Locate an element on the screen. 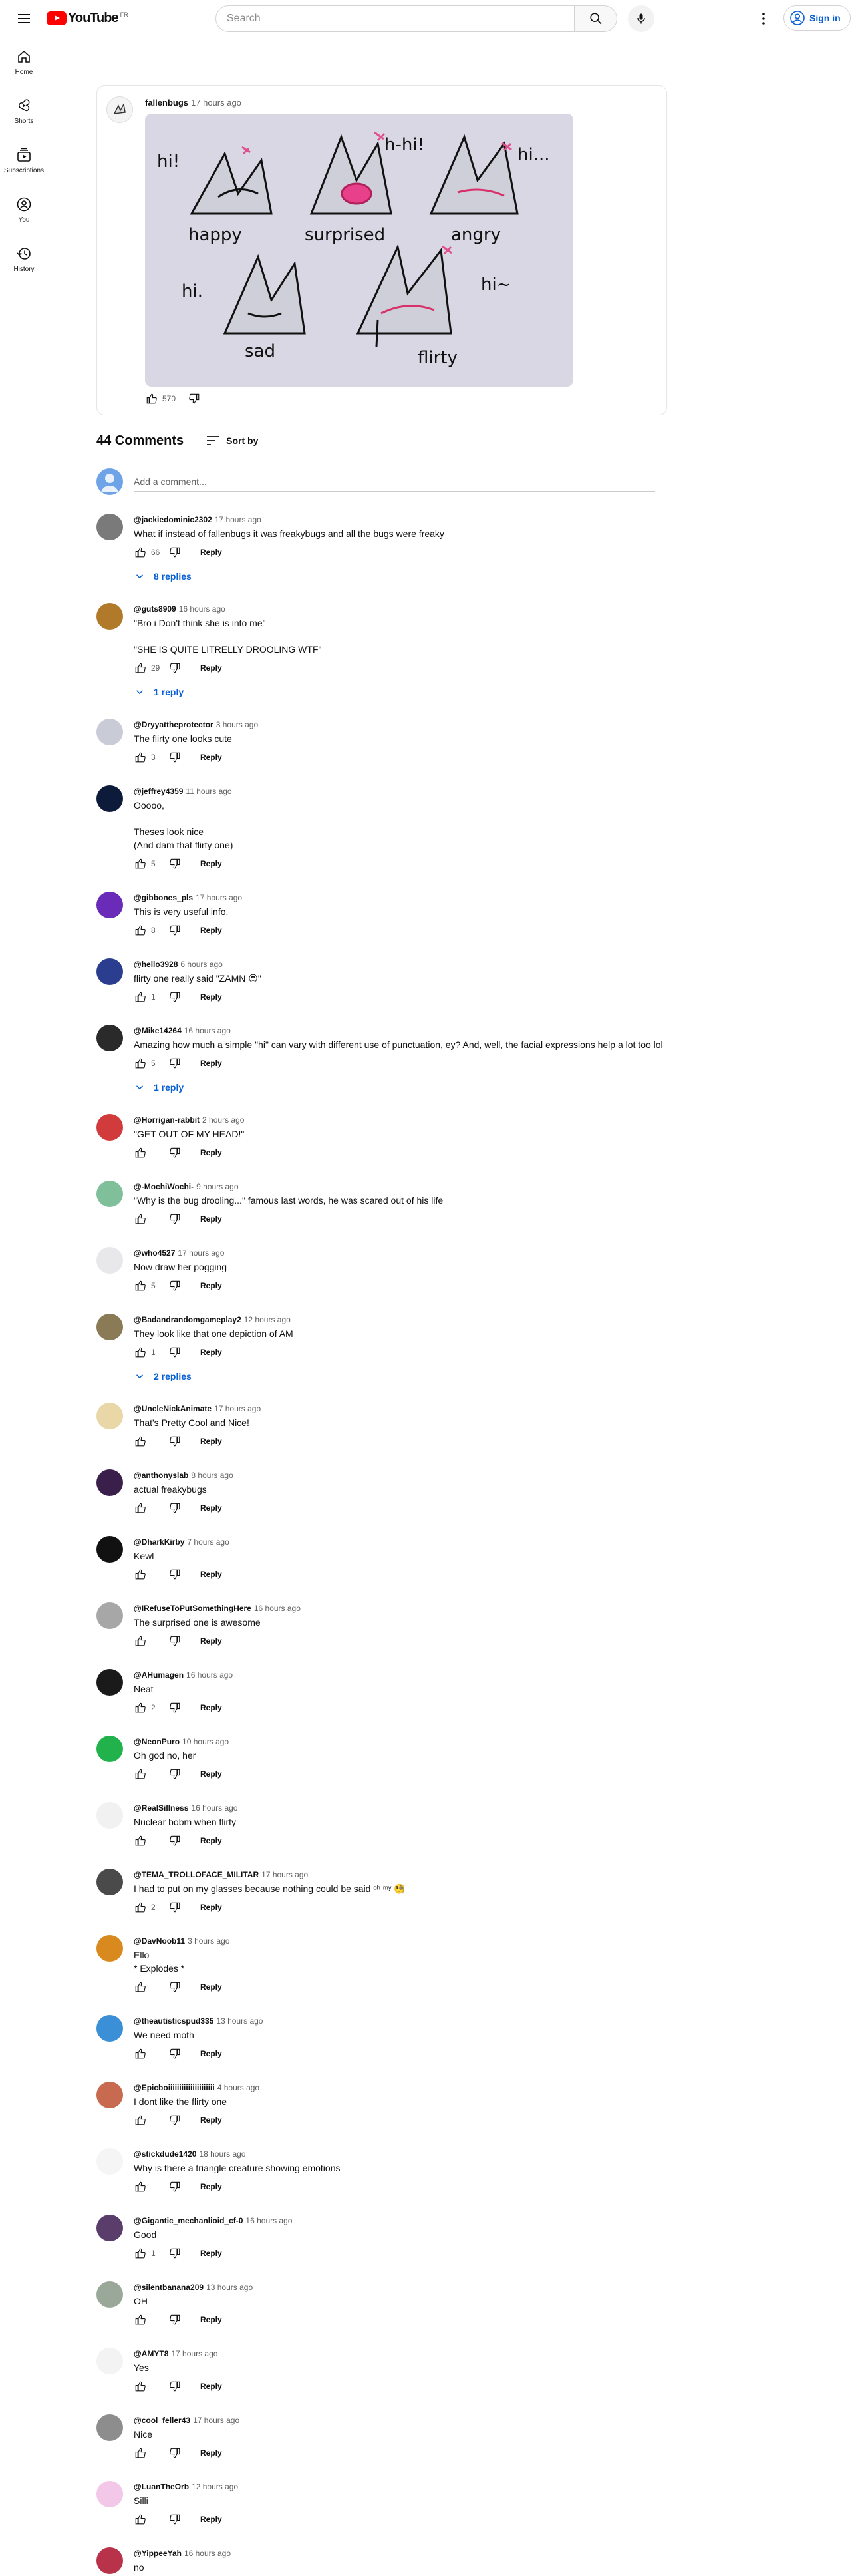  comment-author: @Gigantic_mechanlioid_cf-0 is located at coordinates (188, 2220).